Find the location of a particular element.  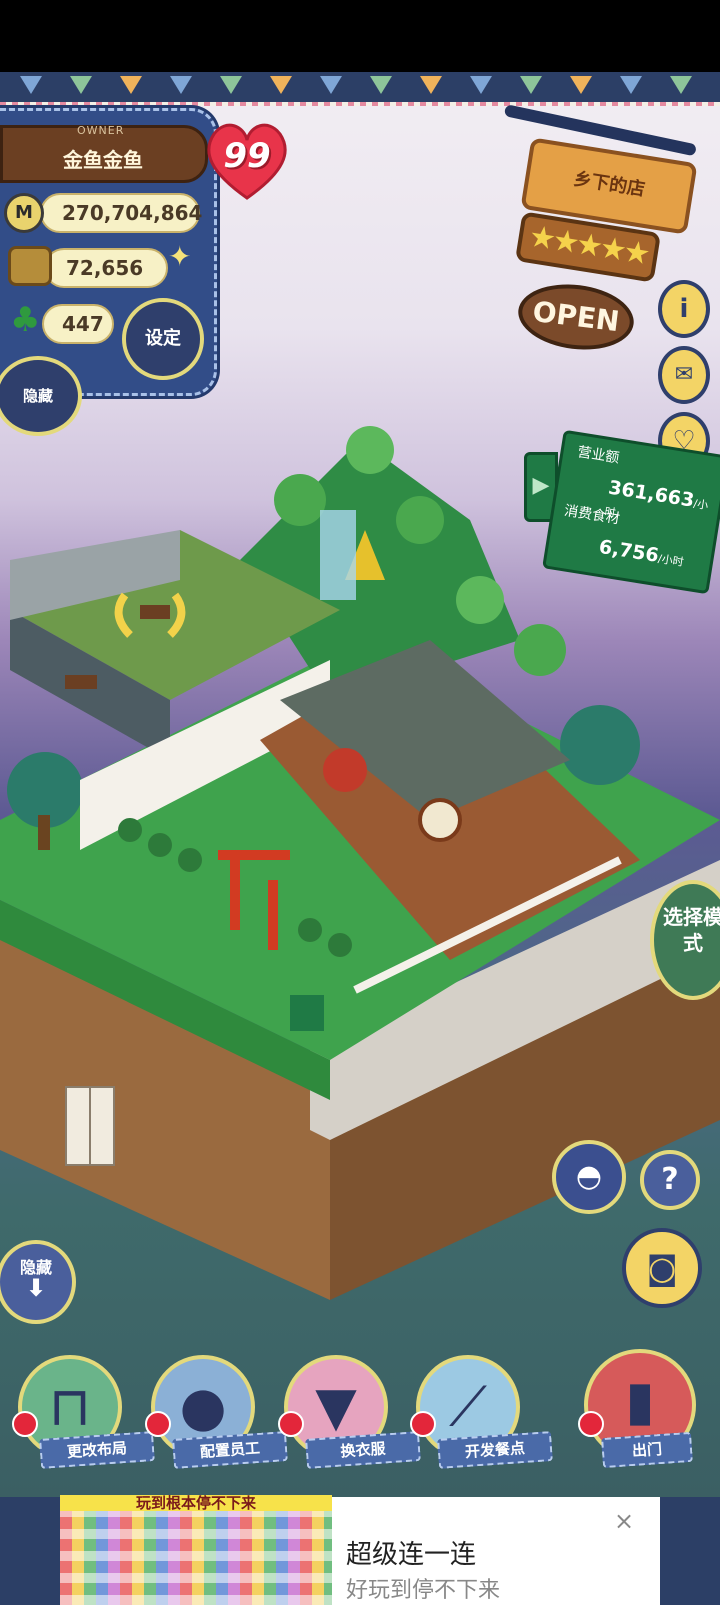

settings-label: 设定 is located at coordinates (163, 338).